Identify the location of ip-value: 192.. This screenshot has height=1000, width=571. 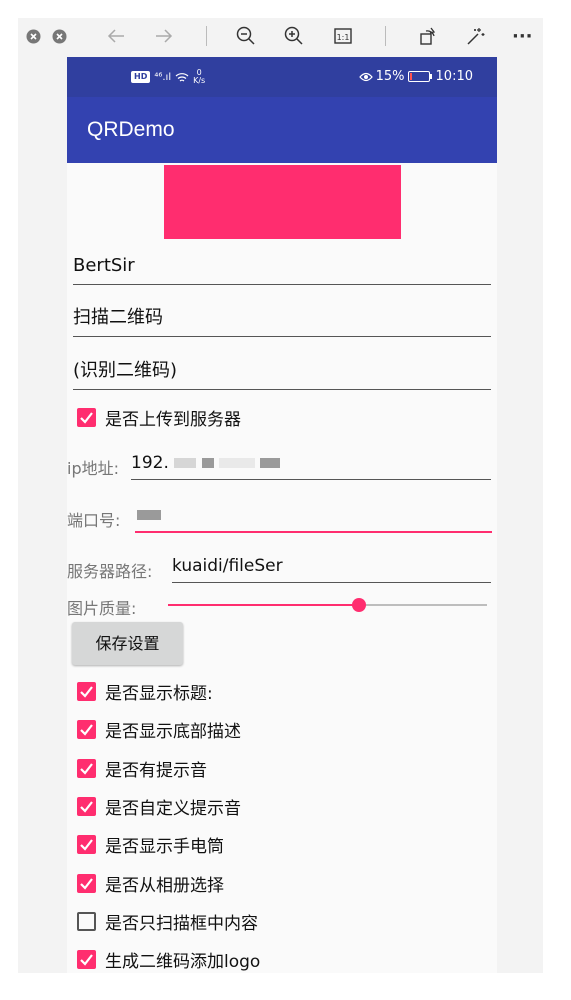
(150, 463).